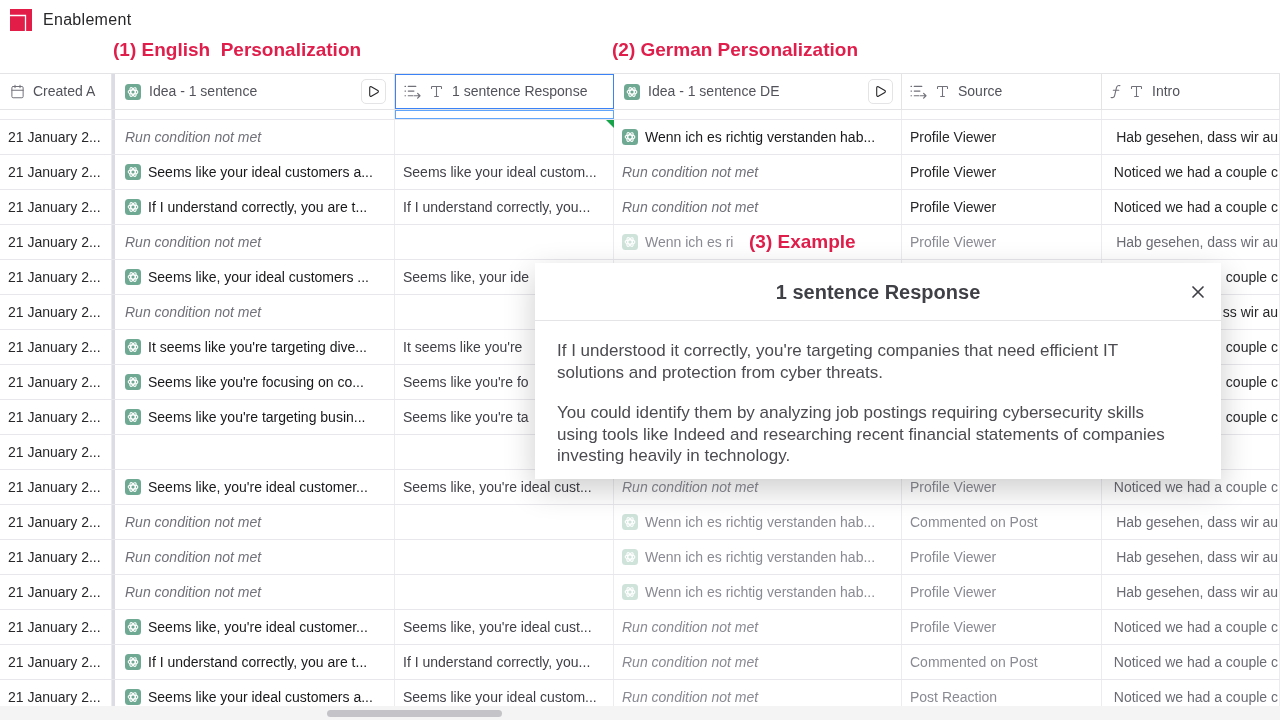  Describe the element at coordinates (21, 20) in the screenshot. I see `logo-icon` at that location.